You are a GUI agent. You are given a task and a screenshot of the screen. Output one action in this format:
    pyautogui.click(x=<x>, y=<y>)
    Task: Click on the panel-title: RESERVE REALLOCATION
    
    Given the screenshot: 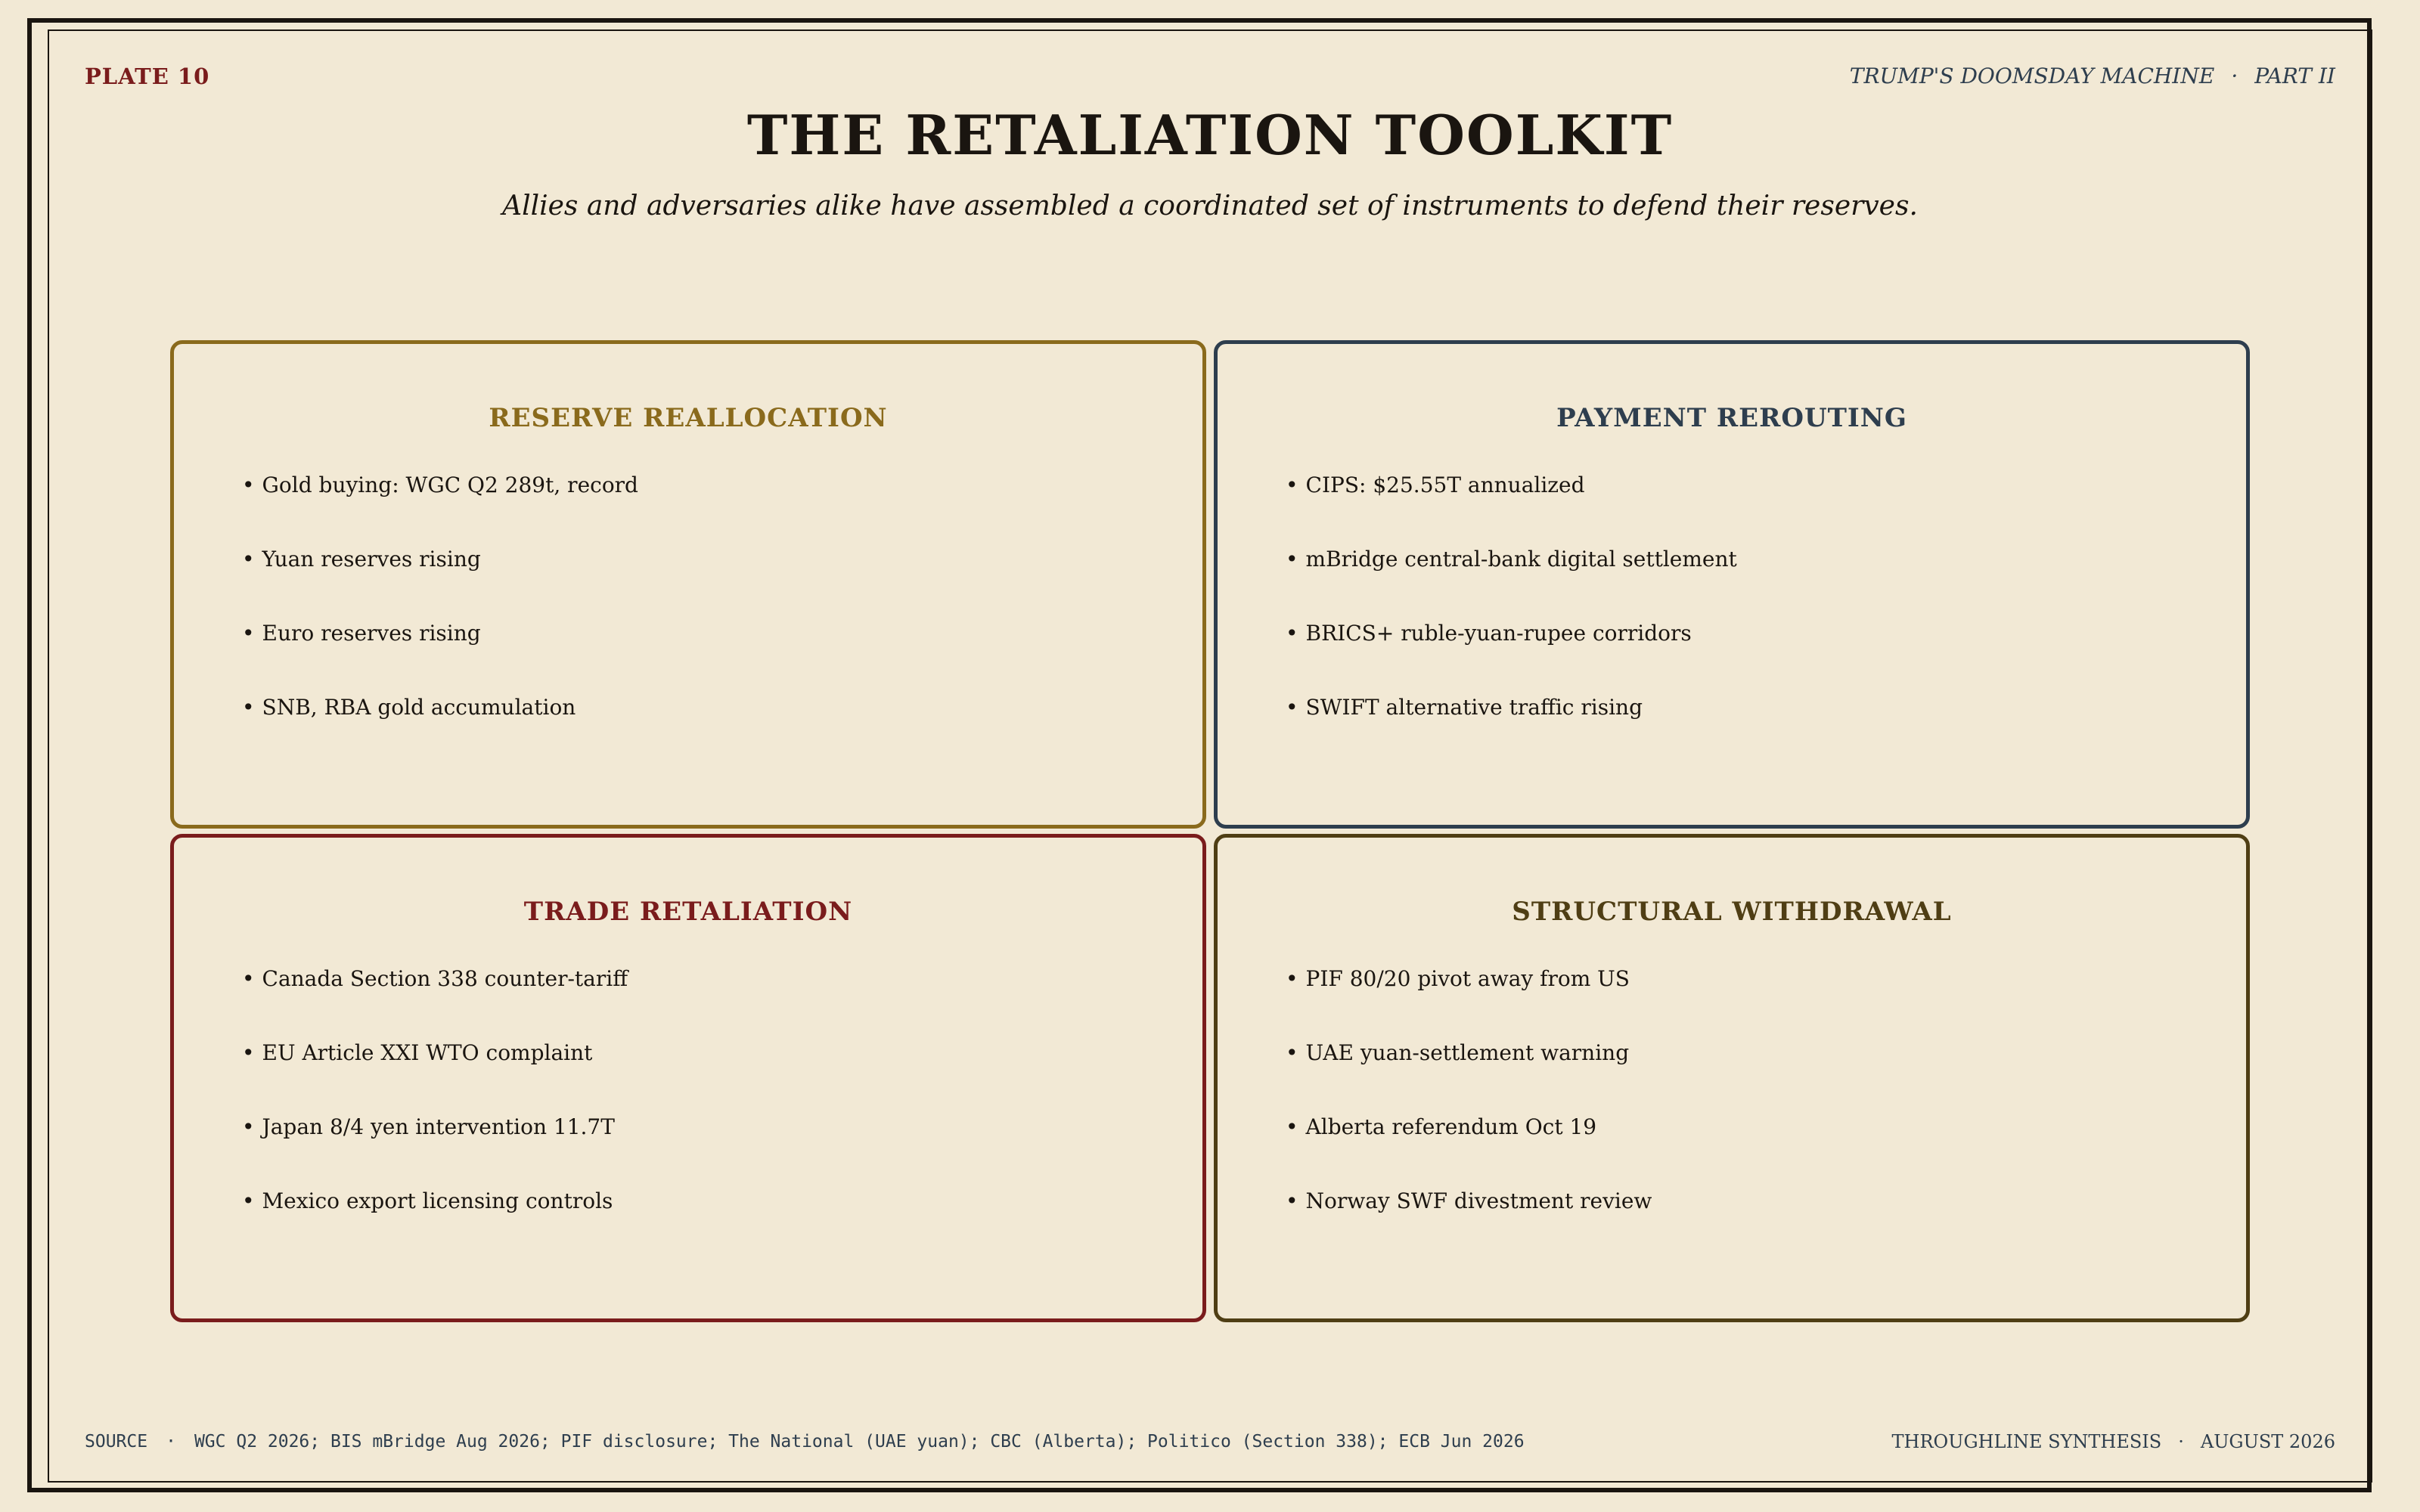 What is the action you would take?
    pyautogui.click(x=688, y=418)
    